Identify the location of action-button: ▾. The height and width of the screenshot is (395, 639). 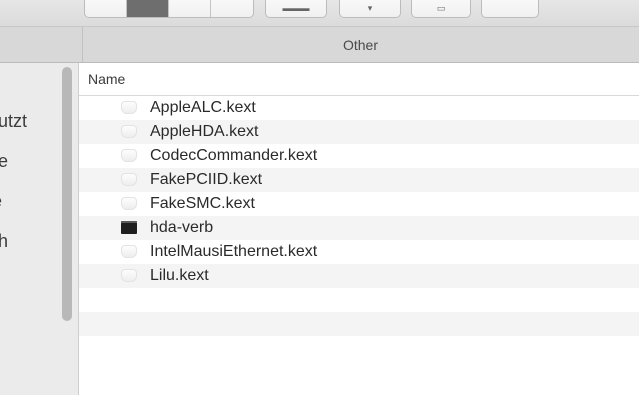
(370, 9).